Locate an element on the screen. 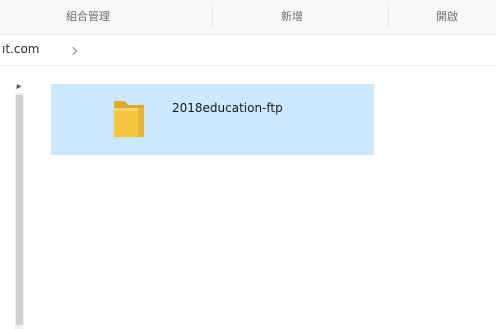 The height and width of the screenshot is (329, 496). ribbon-group-open: 開啟 is located at coordinates (447, 16).